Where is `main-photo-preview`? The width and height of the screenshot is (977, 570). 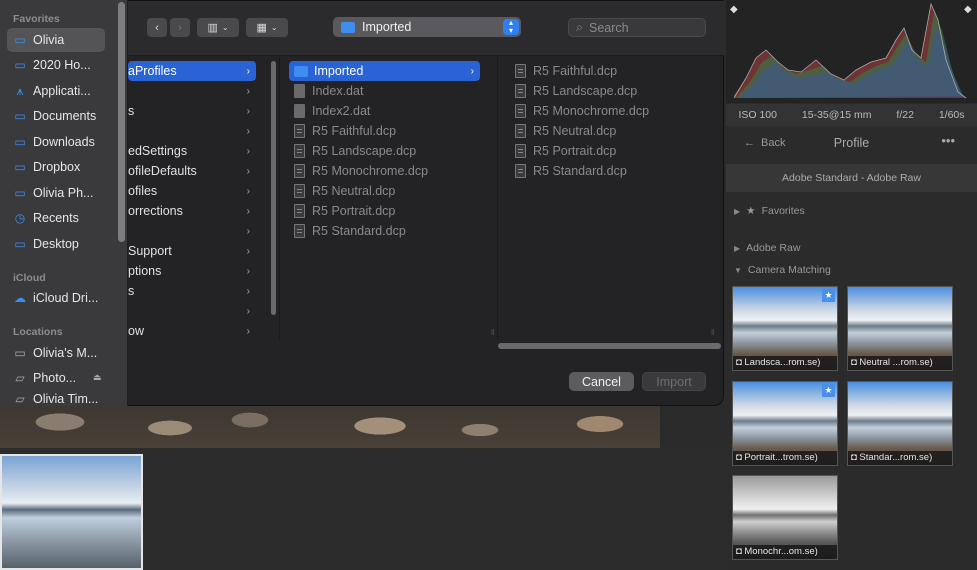
main-photo-preview is located at coordinates (330, 424).